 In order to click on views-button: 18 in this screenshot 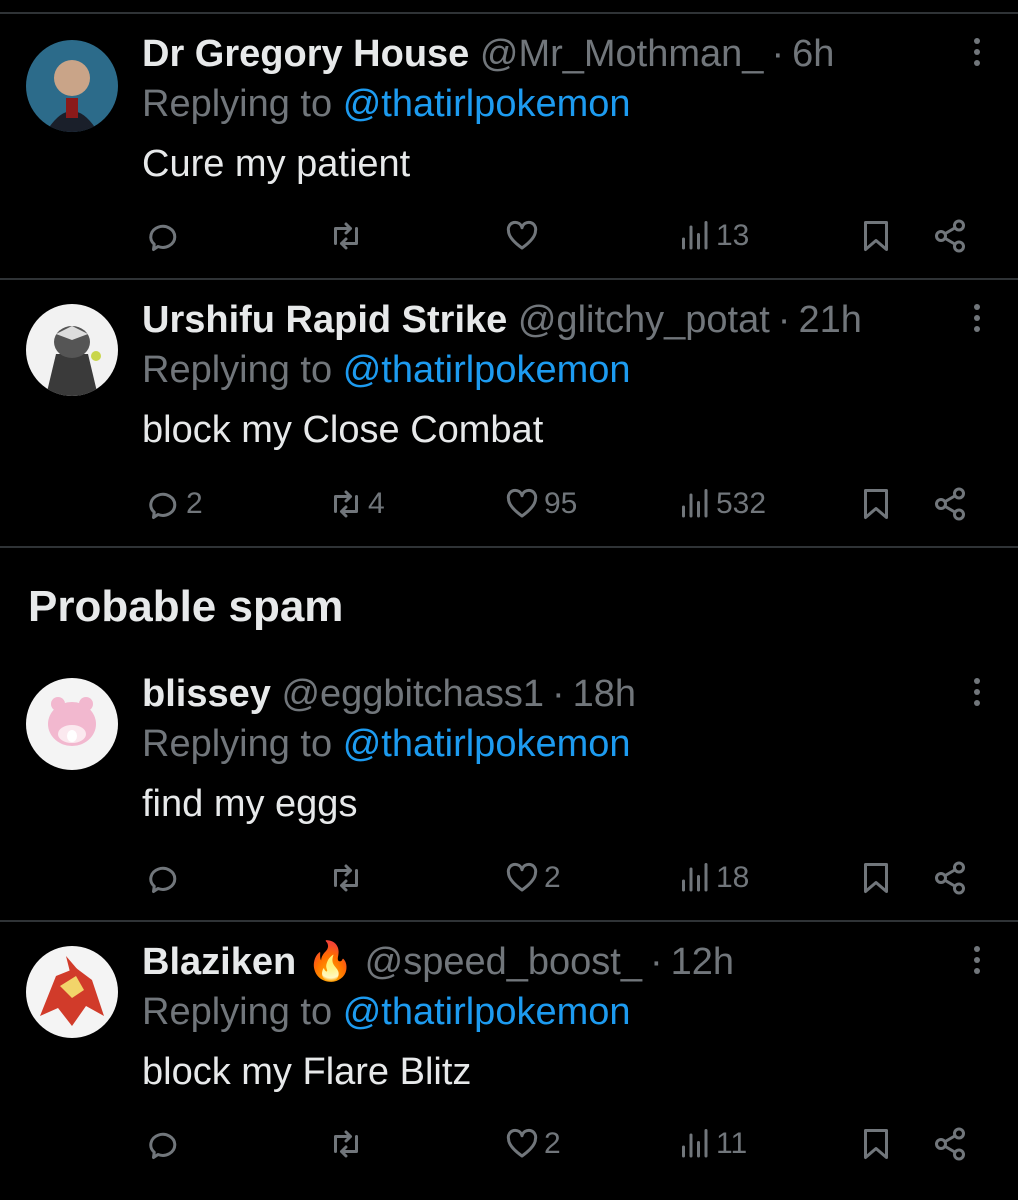, I will do `click(712, 878)`.